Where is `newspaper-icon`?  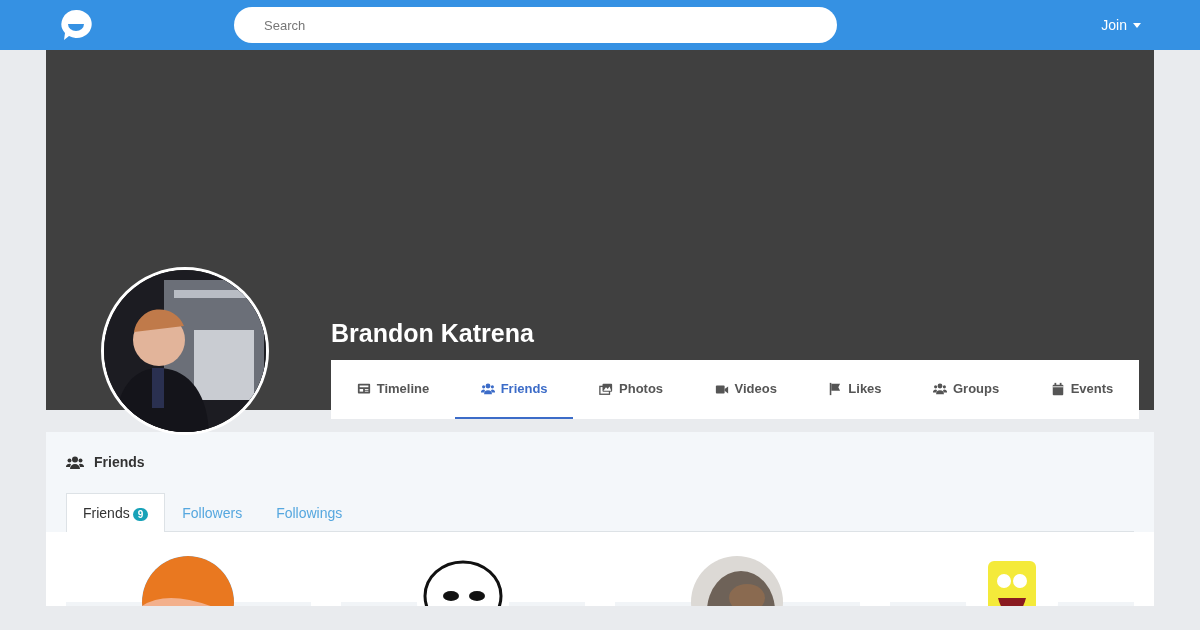
newspaper-icon is located at coordinates (363, 388).